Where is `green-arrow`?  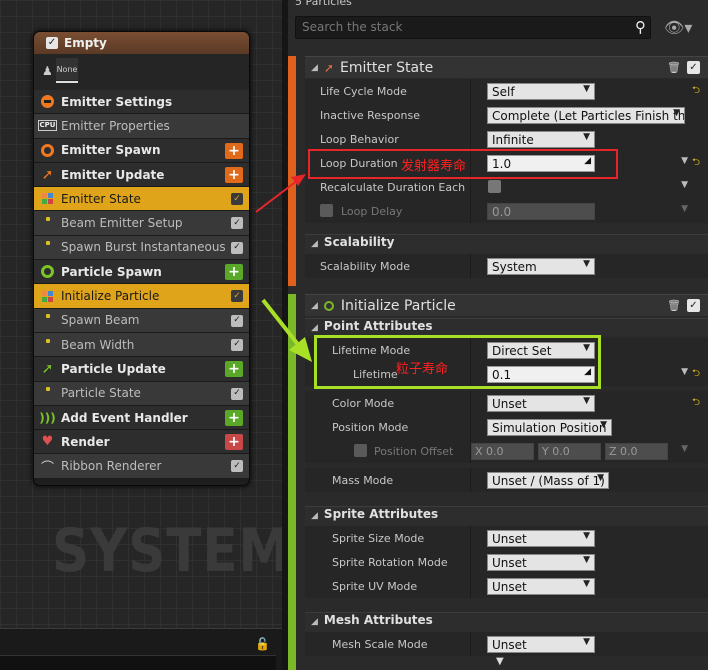 green-arrow is located at coordinates (286, 330).